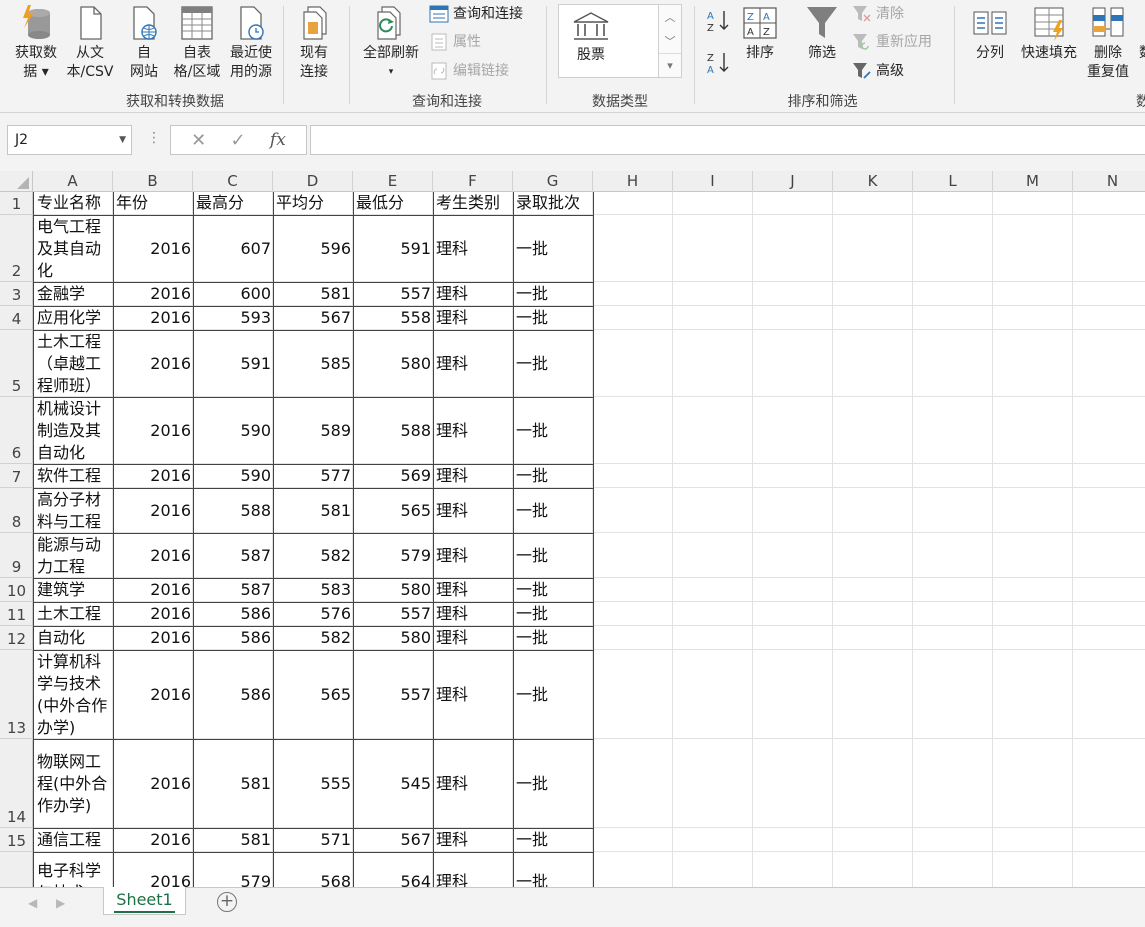  I want to click on reapply-button: 重新应用, so click(892, 42).